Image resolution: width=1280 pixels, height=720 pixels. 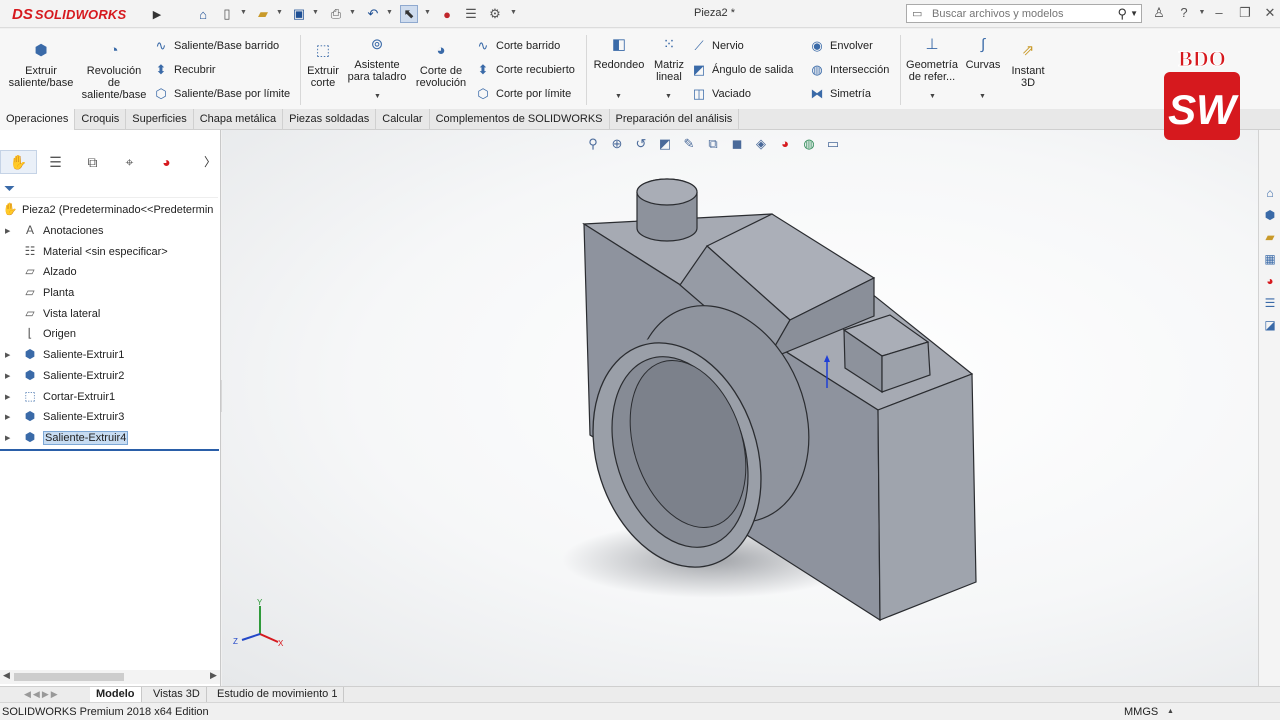 I want to click on file-properties-icon: ☰, so click(x=471, y=14).